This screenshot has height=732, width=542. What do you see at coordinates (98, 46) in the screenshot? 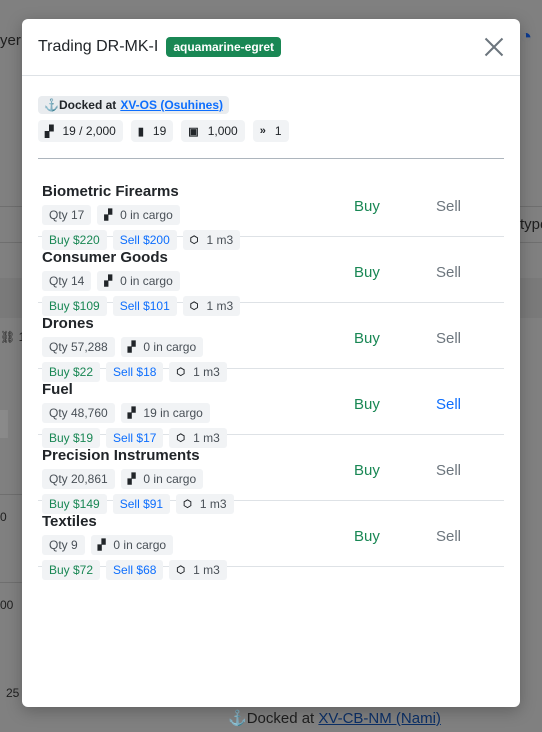
I see `modal-title: Trading DR-MK-I` at bounding box center [98, 46].